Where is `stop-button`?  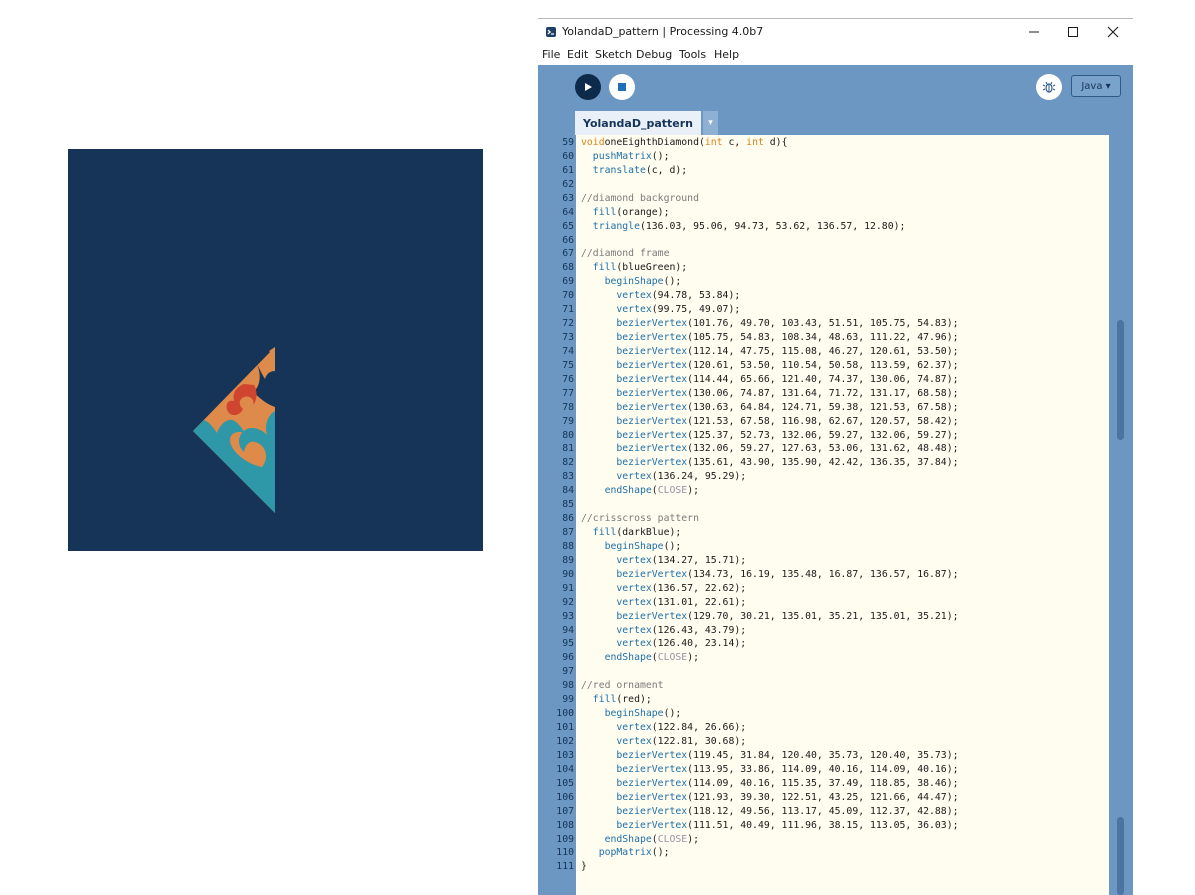 stop-button is located at coordinates (622, 87).